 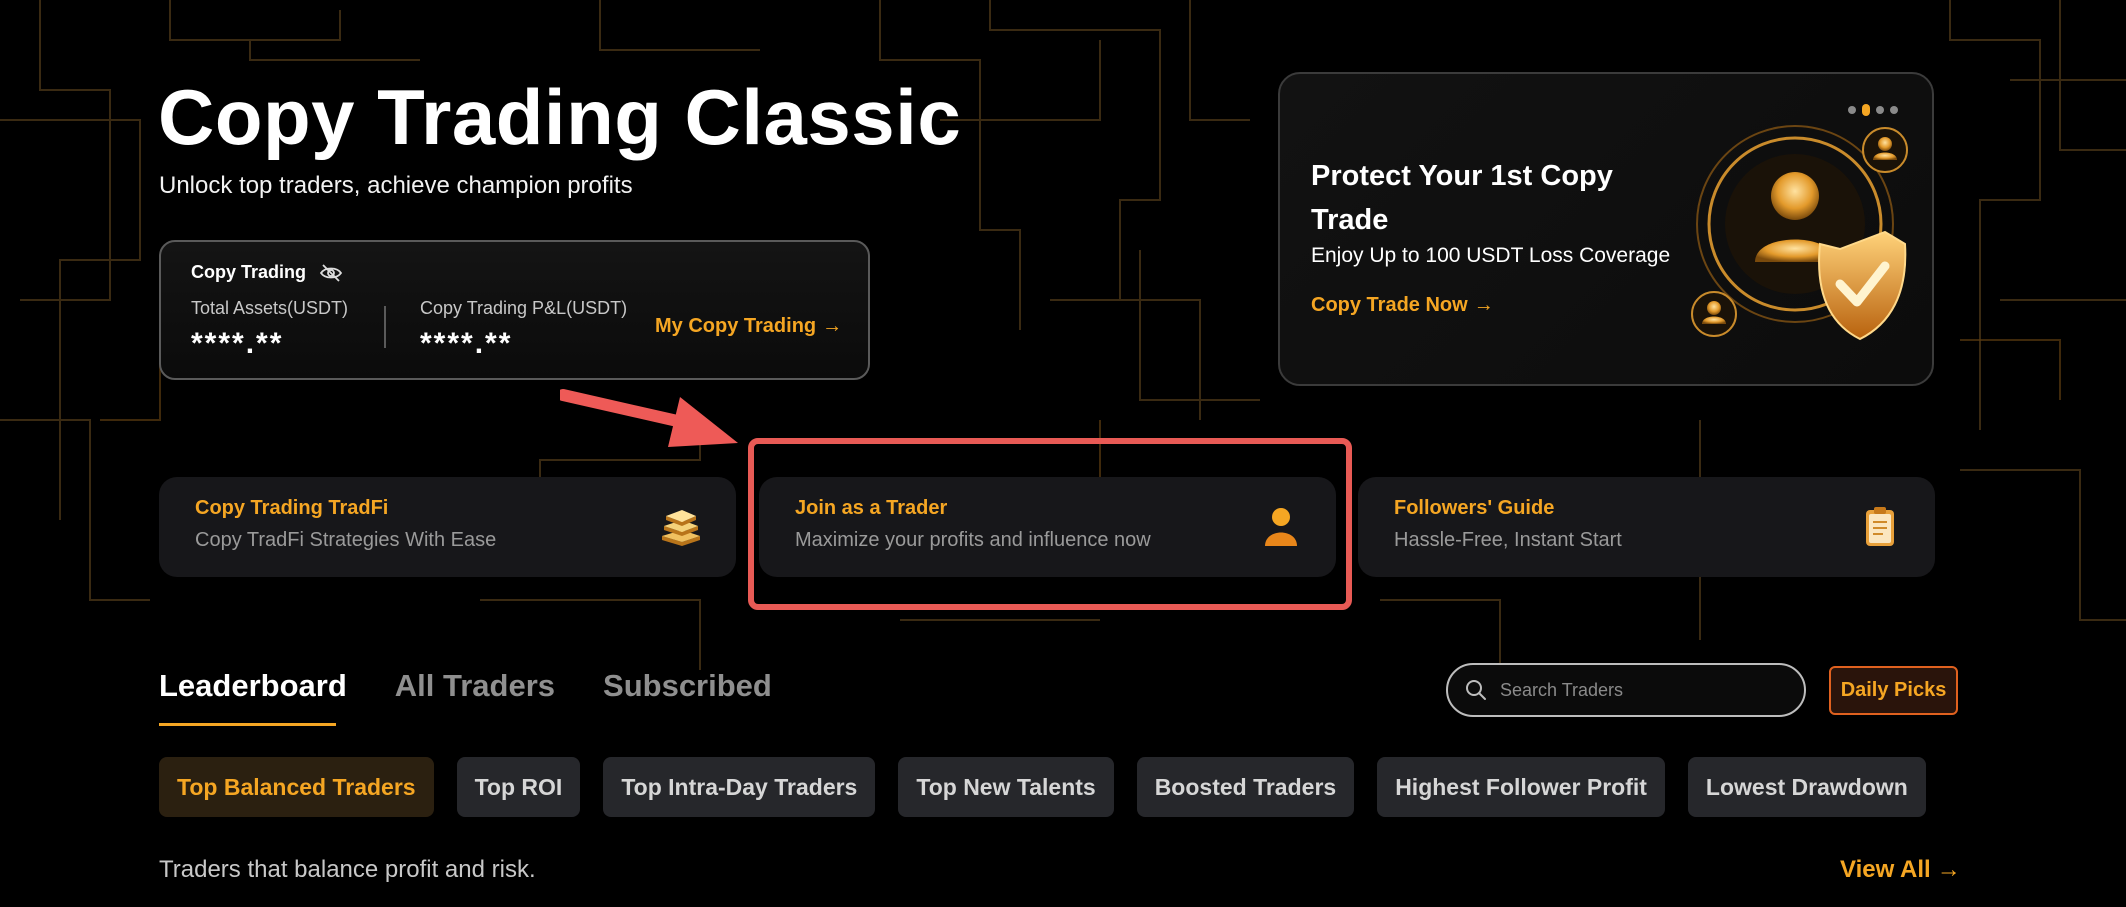 I want to click on chip-lowest-drawdown: Lowest Drawdown, so click(x=1806, y=787).